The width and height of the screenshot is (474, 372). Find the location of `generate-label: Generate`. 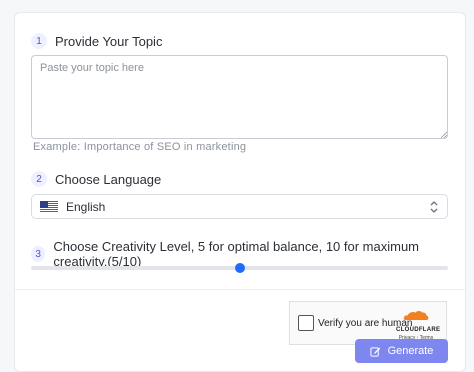

generate-label: Generate is located at coordinates (410, 351).